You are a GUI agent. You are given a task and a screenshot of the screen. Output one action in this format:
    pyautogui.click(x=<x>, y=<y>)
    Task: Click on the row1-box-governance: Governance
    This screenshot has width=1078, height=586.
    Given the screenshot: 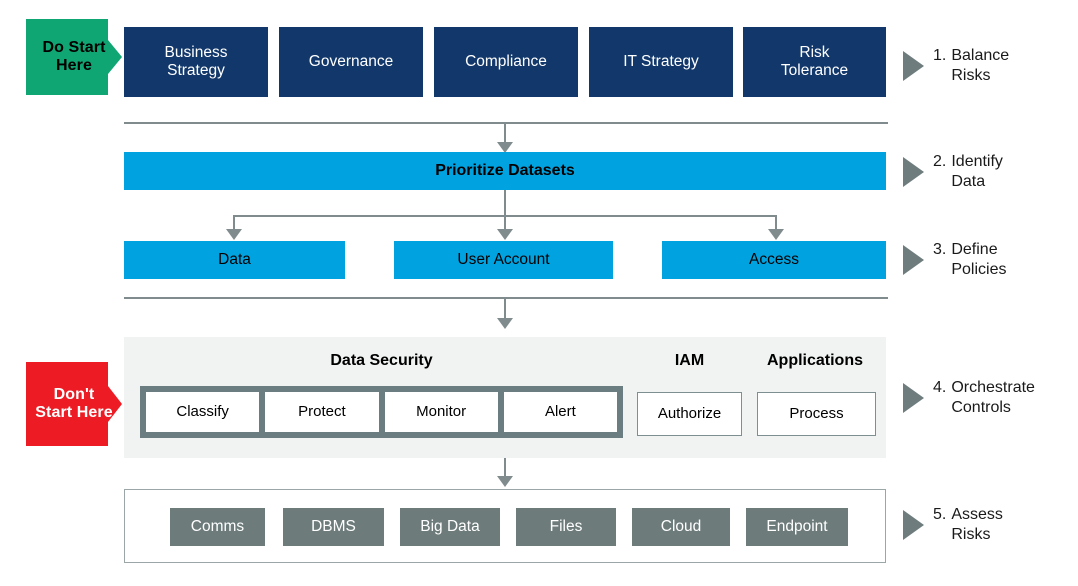 What is the action you would take?
    pyautogui.click(x=351, y=62)
    